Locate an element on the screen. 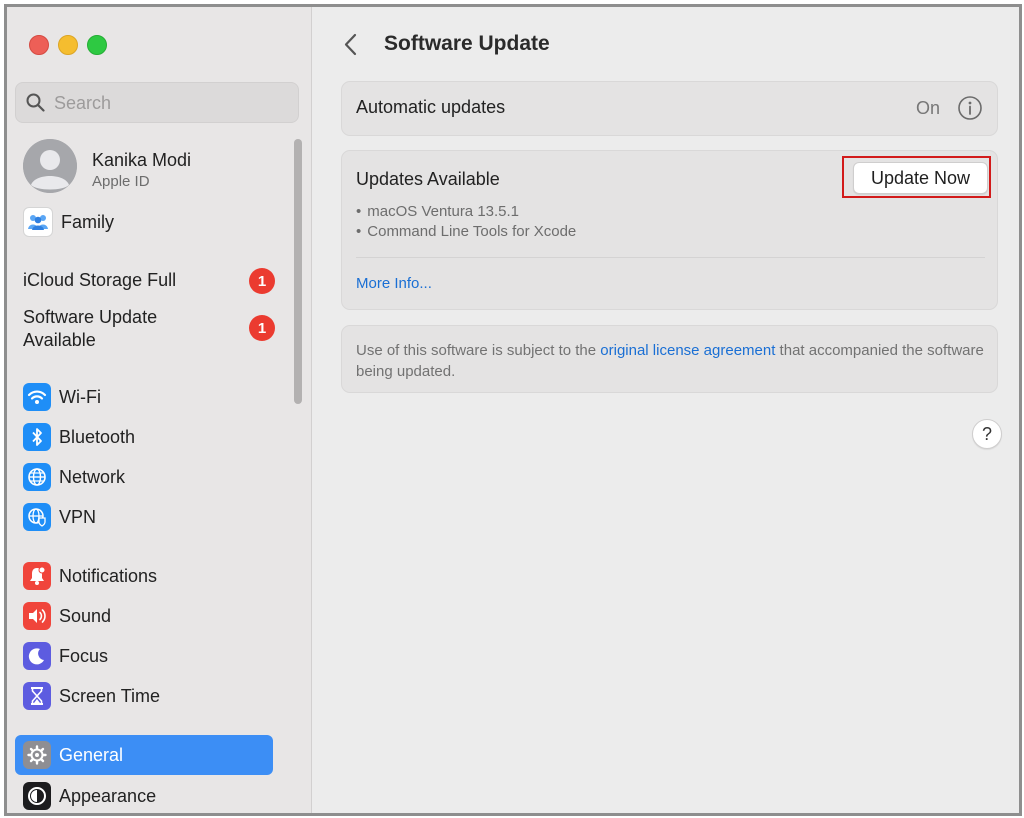 The image size is (1024, 818). zoom-window-button is located at coordinates (97, 45).